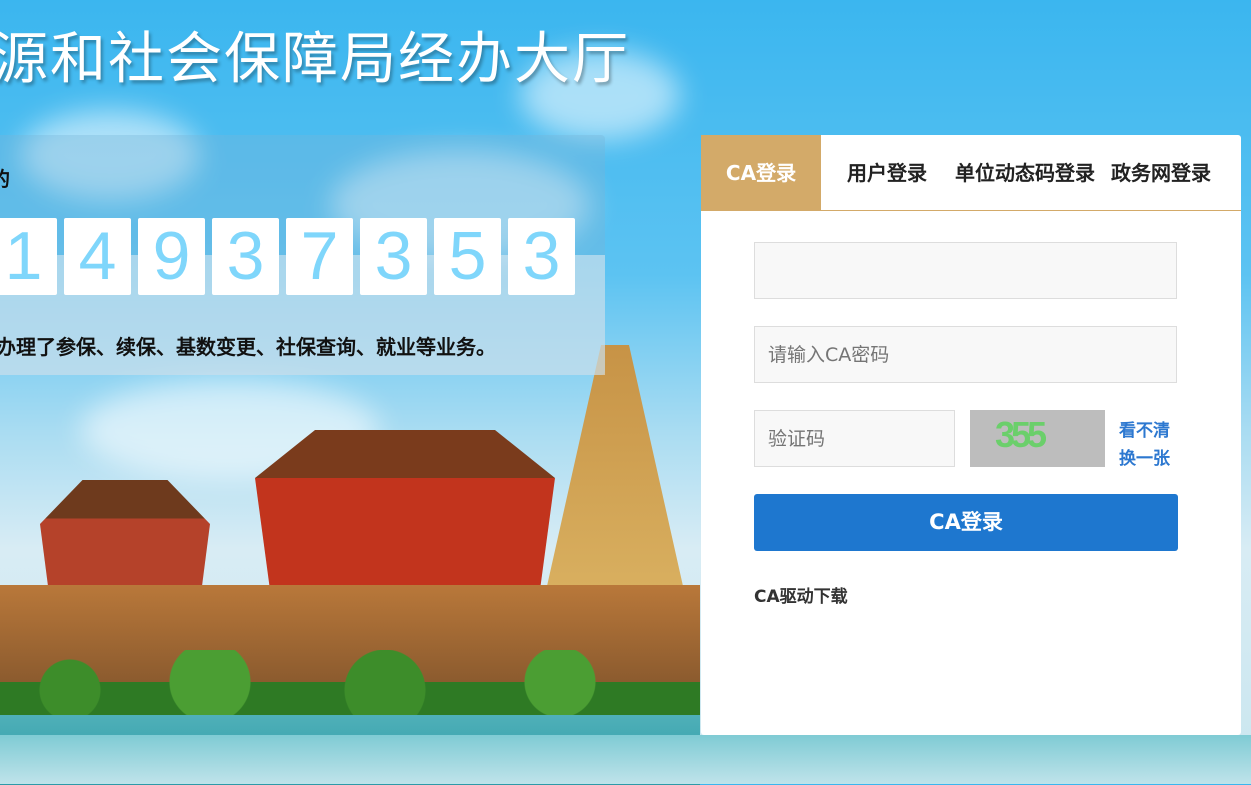 The image size is (1251, 785). What do you see at coordinates (5, 177) in the screenshot?
I see `stats-label: 的` at bounding box center [5, 177].